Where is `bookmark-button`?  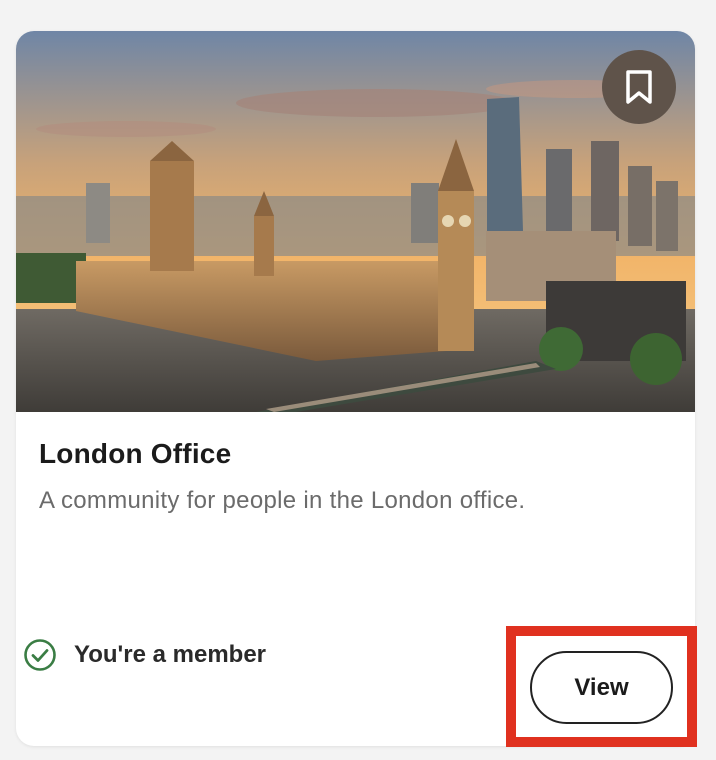
bookmark-button is located at coordinates (639, 87).